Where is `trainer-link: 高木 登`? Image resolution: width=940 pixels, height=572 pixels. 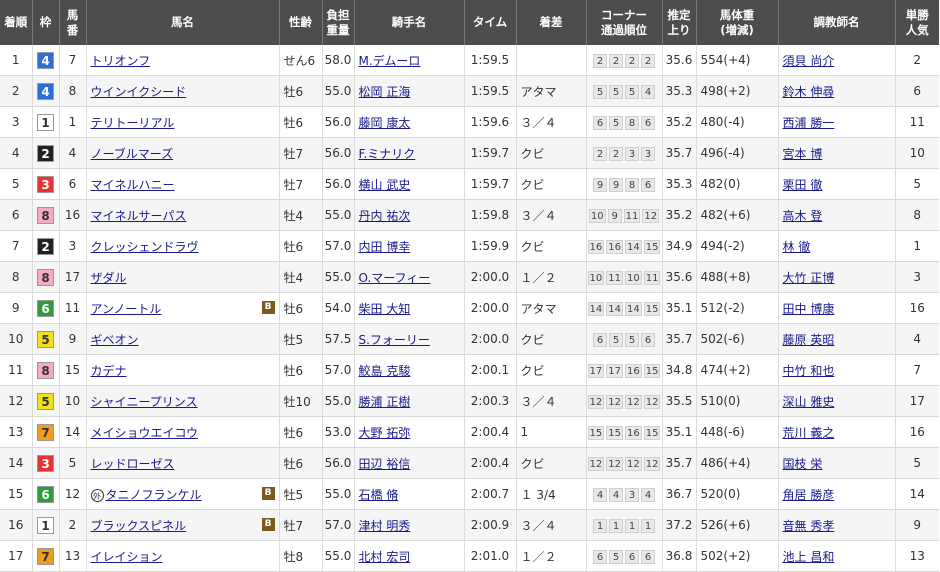
trainer-link: 高木 登 is located at coordinates (803, 216).